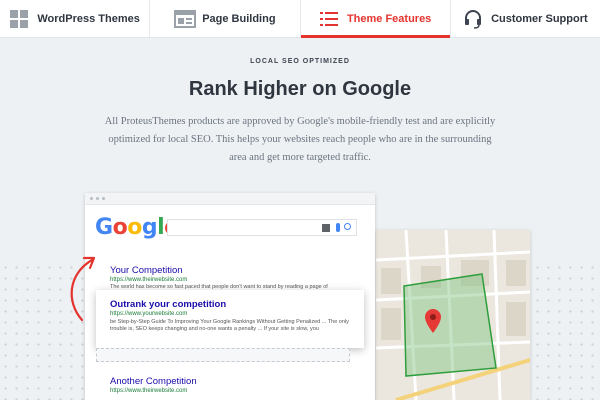 Image resolution: width=600 pixels, height=400 pixels. What do you see at coordinates (223, 355) in the screenshot?
I see `result-placeholder` at bounding box center [223, 355].